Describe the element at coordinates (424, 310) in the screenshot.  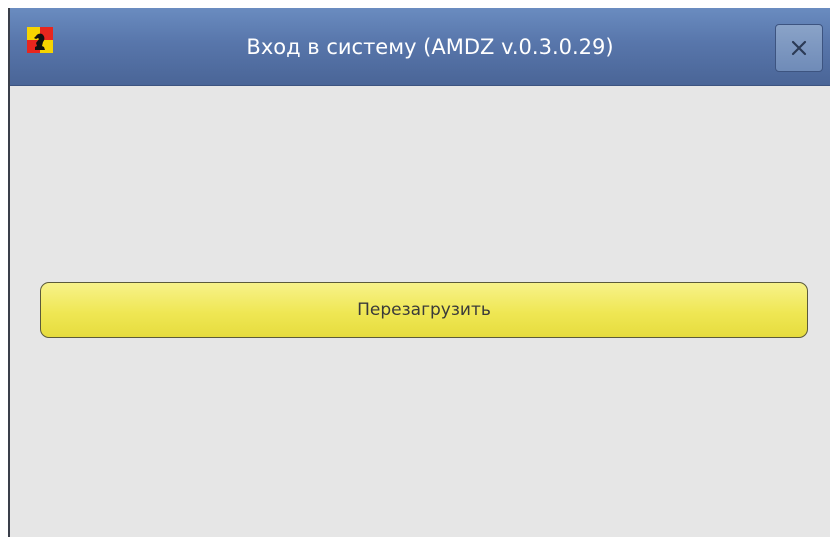
I see `reboot-button: Перезагрузить` at that location.